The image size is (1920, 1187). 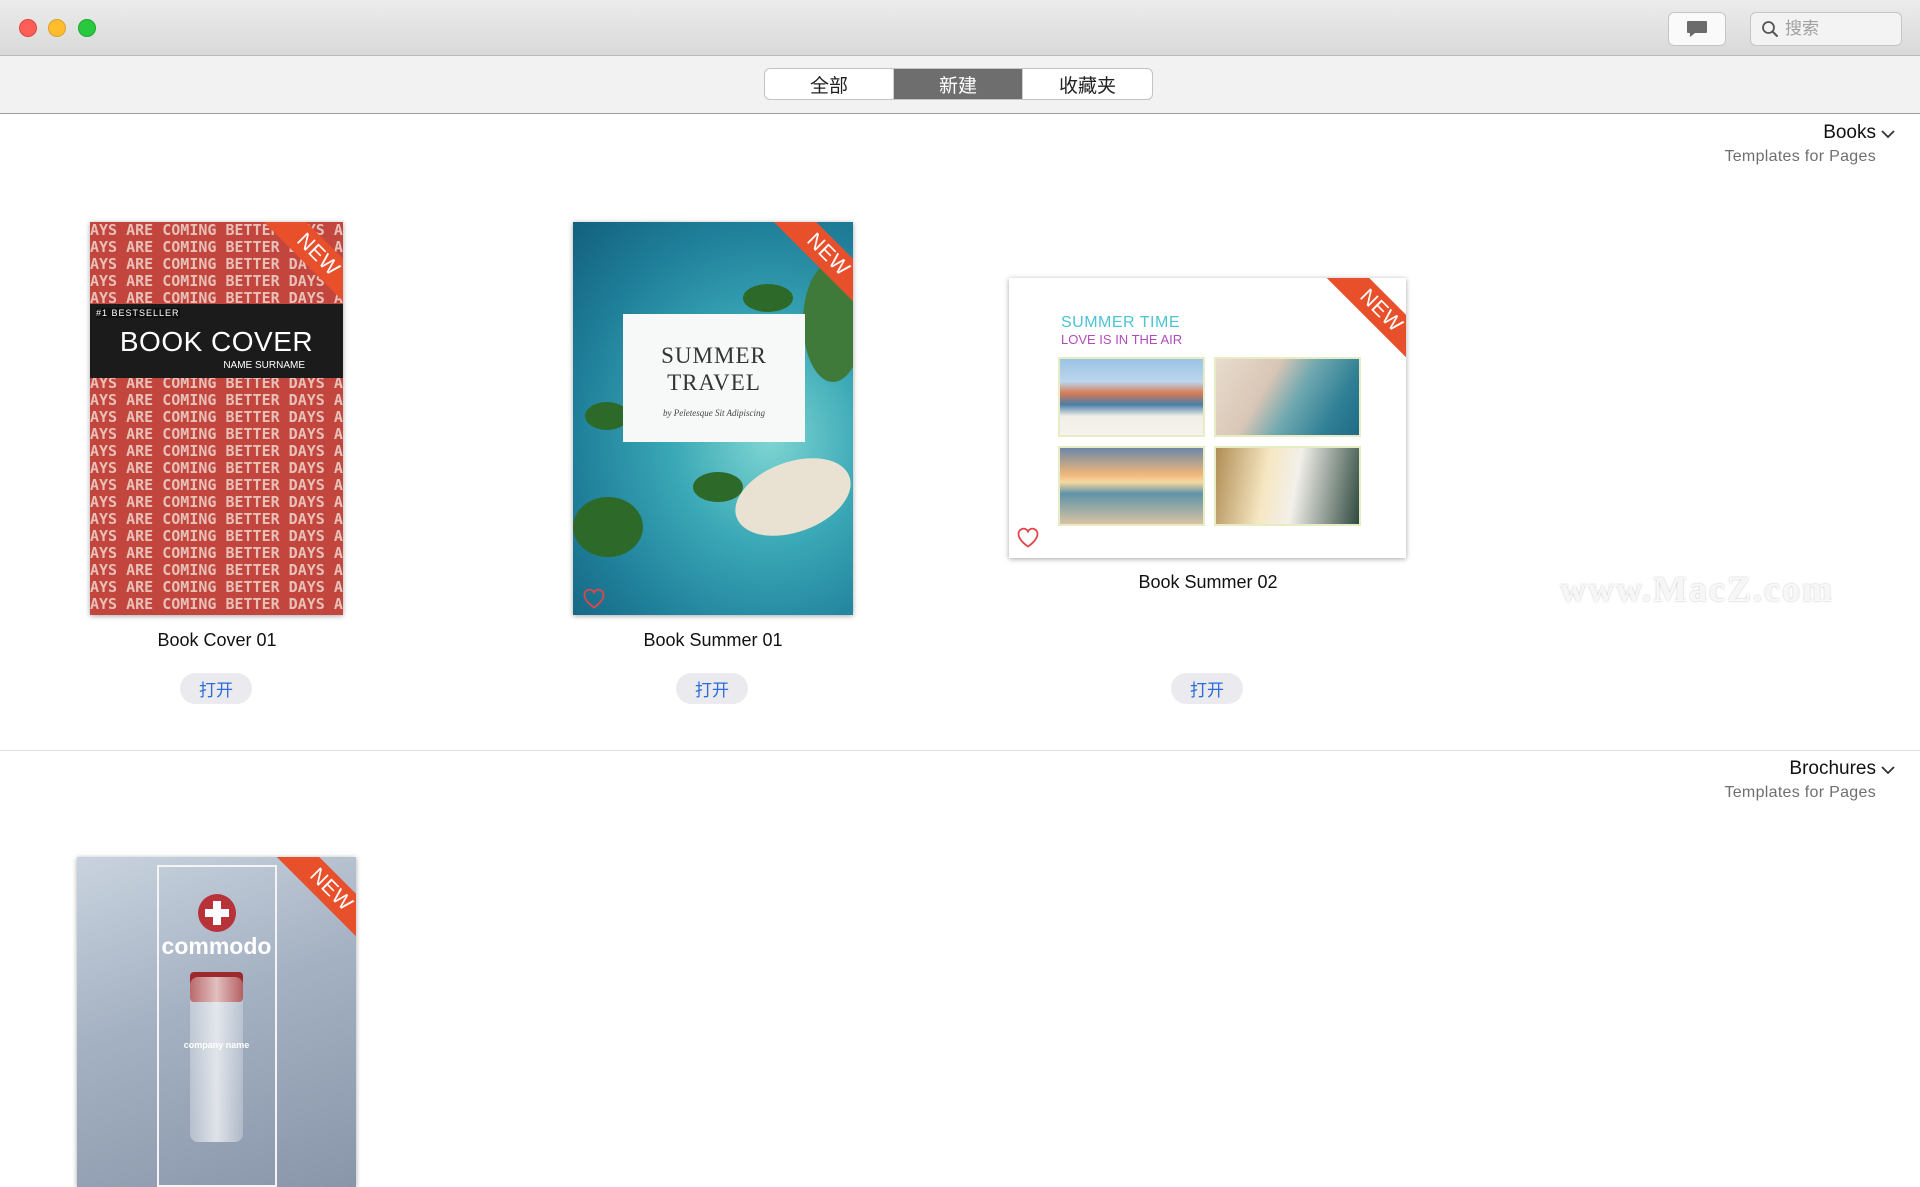 What do you see at coordinates (1697, 589) in the screenshot?
I see `watermark: www.MacZ.com` at bounding box center [1697, 589].